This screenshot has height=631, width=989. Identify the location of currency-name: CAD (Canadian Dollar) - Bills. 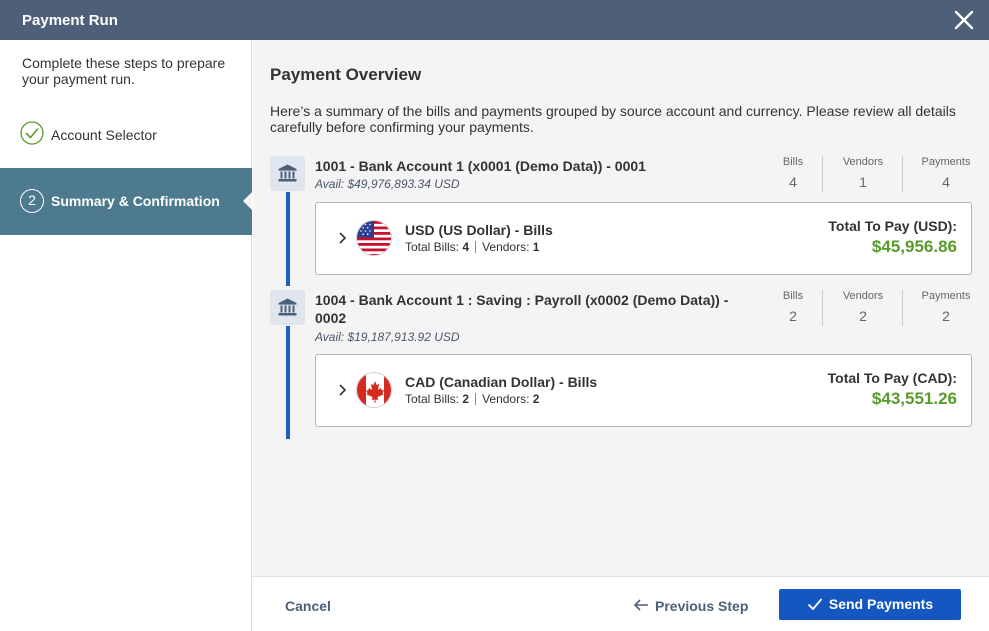
(501, 382).